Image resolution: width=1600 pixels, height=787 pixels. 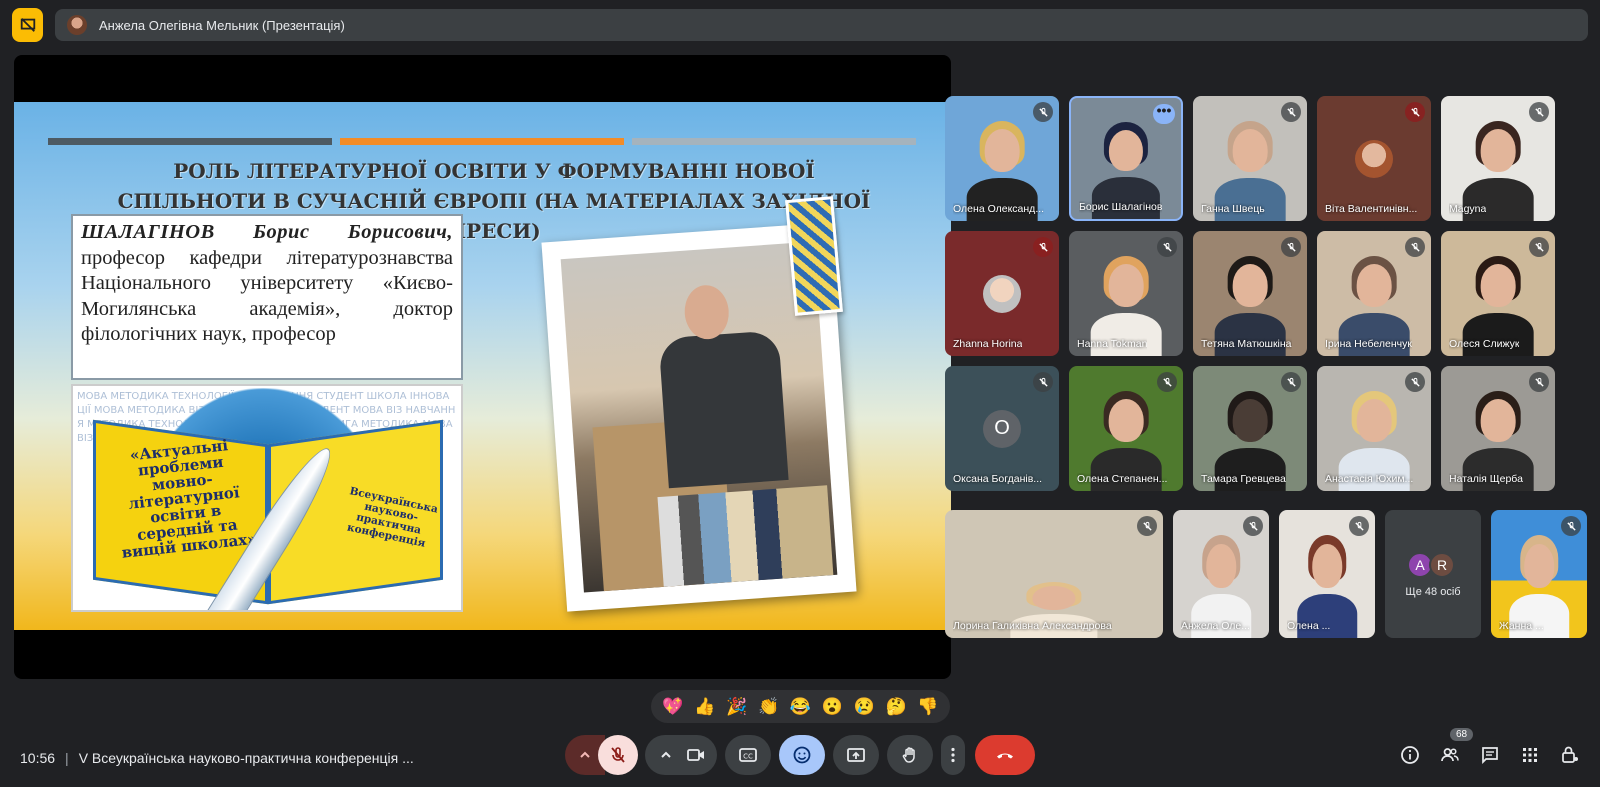 I want to click on presenter-label-pill: Анжела Олегівна Мельник (Презентація), so click(x=821, y=25).